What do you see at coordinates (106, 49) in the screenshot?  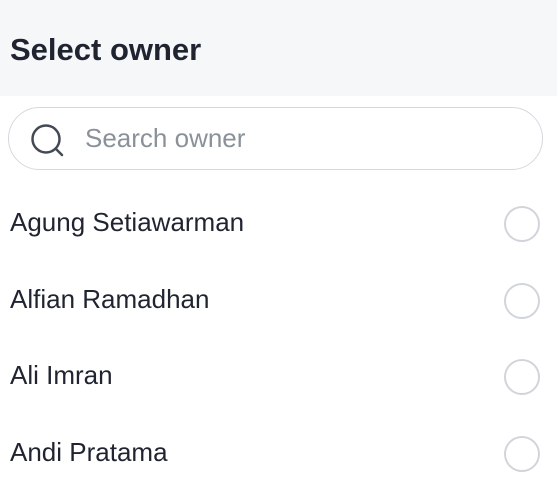 I see `page-title: Select owner` at bounding box center [106, 49].